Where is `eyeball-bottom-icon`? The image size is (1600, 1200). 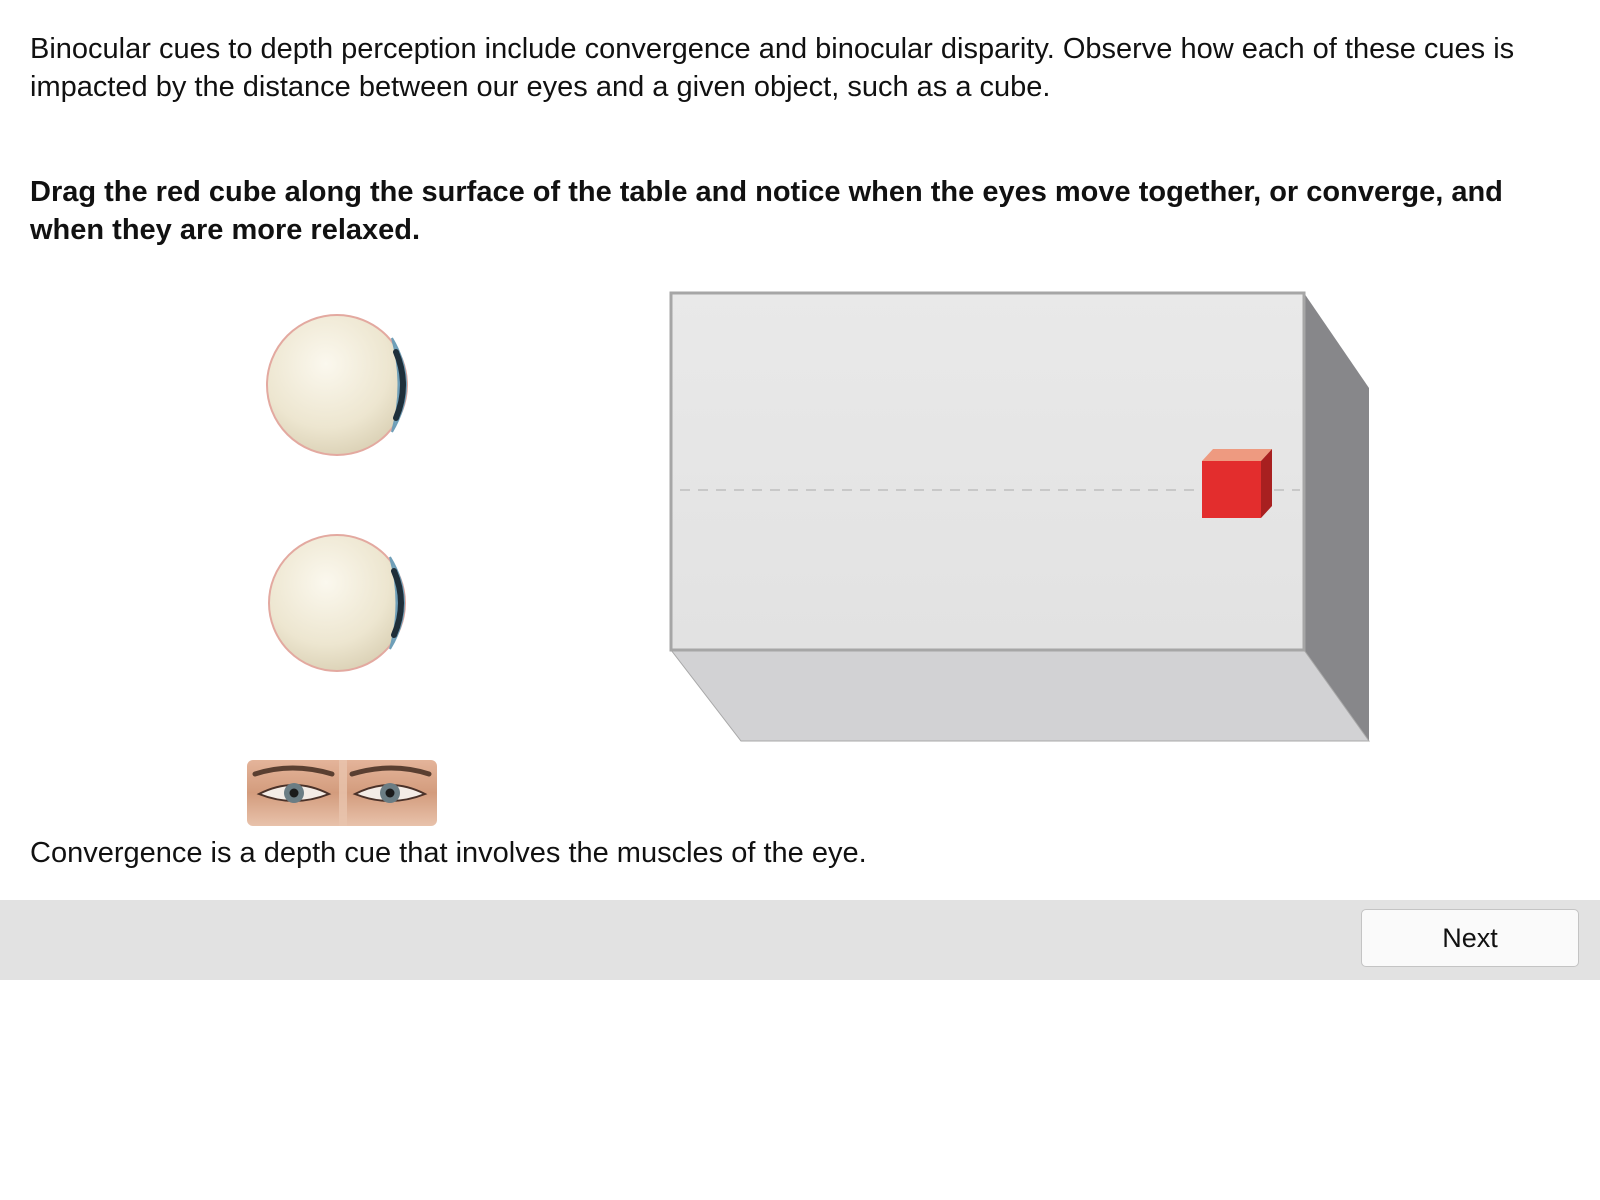 eyeball-bottom-icon is located at coordinates (337, 603).